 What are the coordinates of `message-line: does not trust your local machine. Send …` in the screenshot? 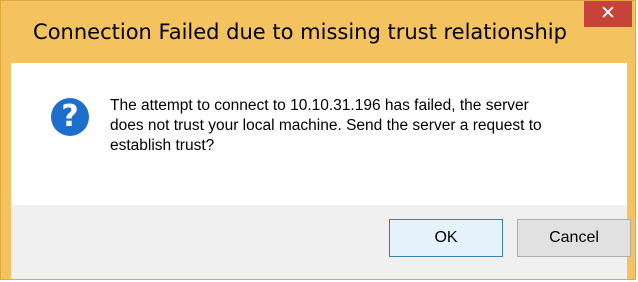 It's located at (326, 125).